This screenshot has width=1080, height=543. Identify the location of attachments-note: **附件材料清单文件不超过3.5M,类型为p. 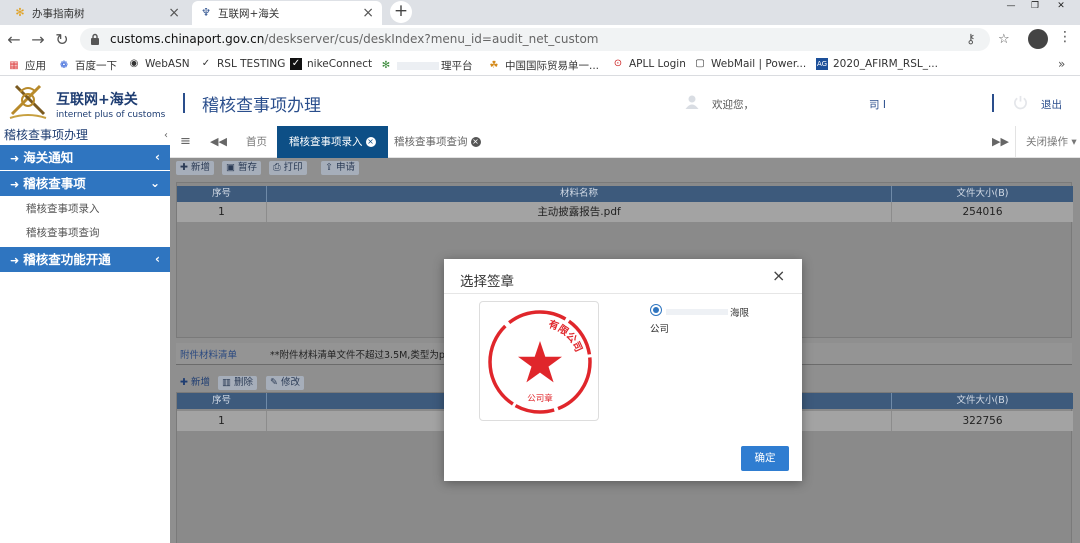
(357, 355).